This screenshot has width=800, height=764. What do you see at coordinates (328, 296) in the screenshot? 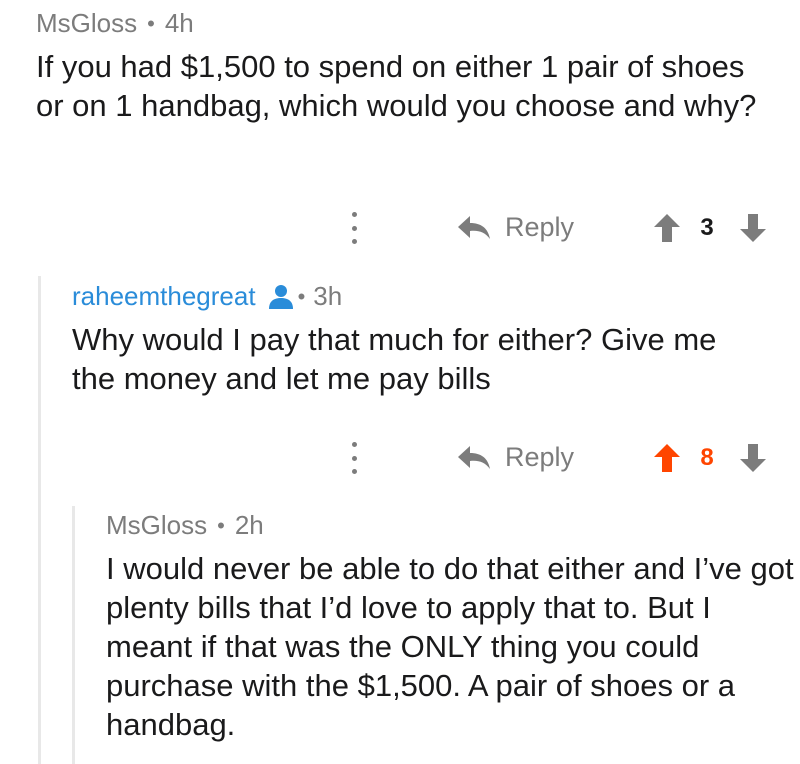
I see `comment-timestamp: 3h` at bounding box center [328, 296].